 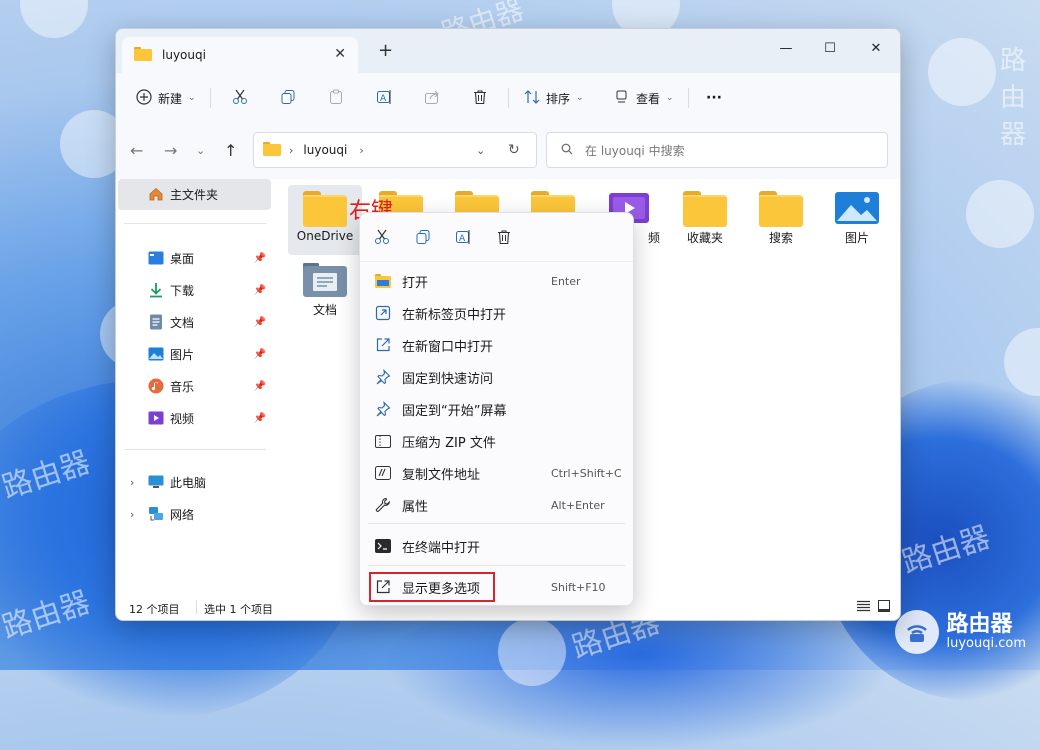 What do you see at coordinates (195, 290) in the screenshot?
I see `sidebar-item-downloads: 下载 📌` at bounding box center [195, 290].